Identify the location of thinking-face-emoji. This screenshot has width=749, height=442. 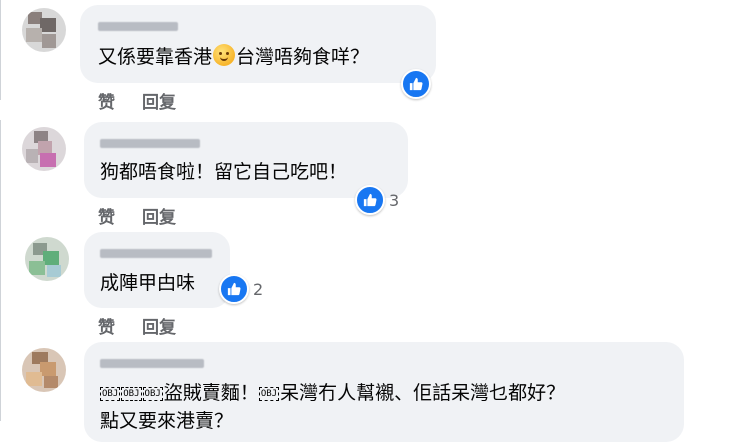
(224, 55).